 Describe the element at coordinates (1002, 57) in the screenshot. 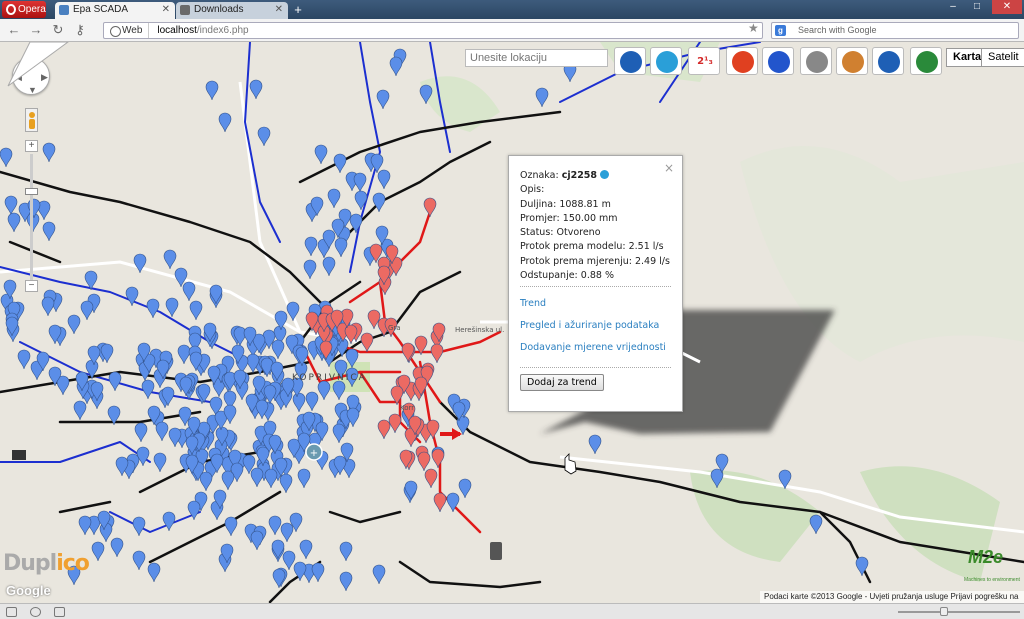

I see `map-type-satelit-button: Satelit` at that location.